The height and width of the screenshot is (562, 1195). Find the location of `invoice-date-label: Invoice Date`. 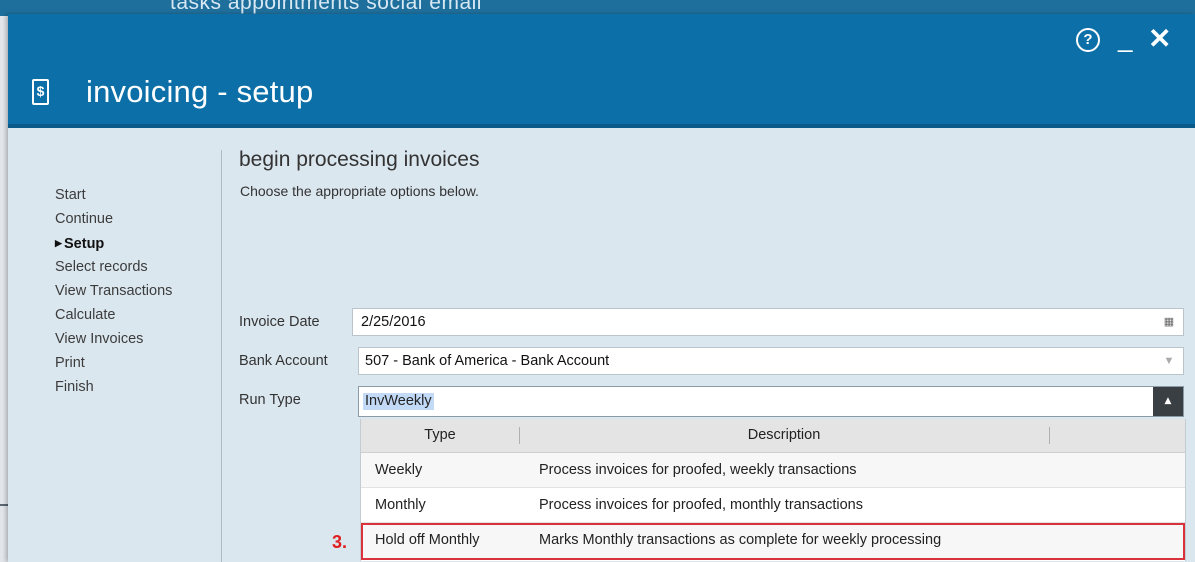

invoice-date-label: Invoice Date is located at coordinates (279, 322).